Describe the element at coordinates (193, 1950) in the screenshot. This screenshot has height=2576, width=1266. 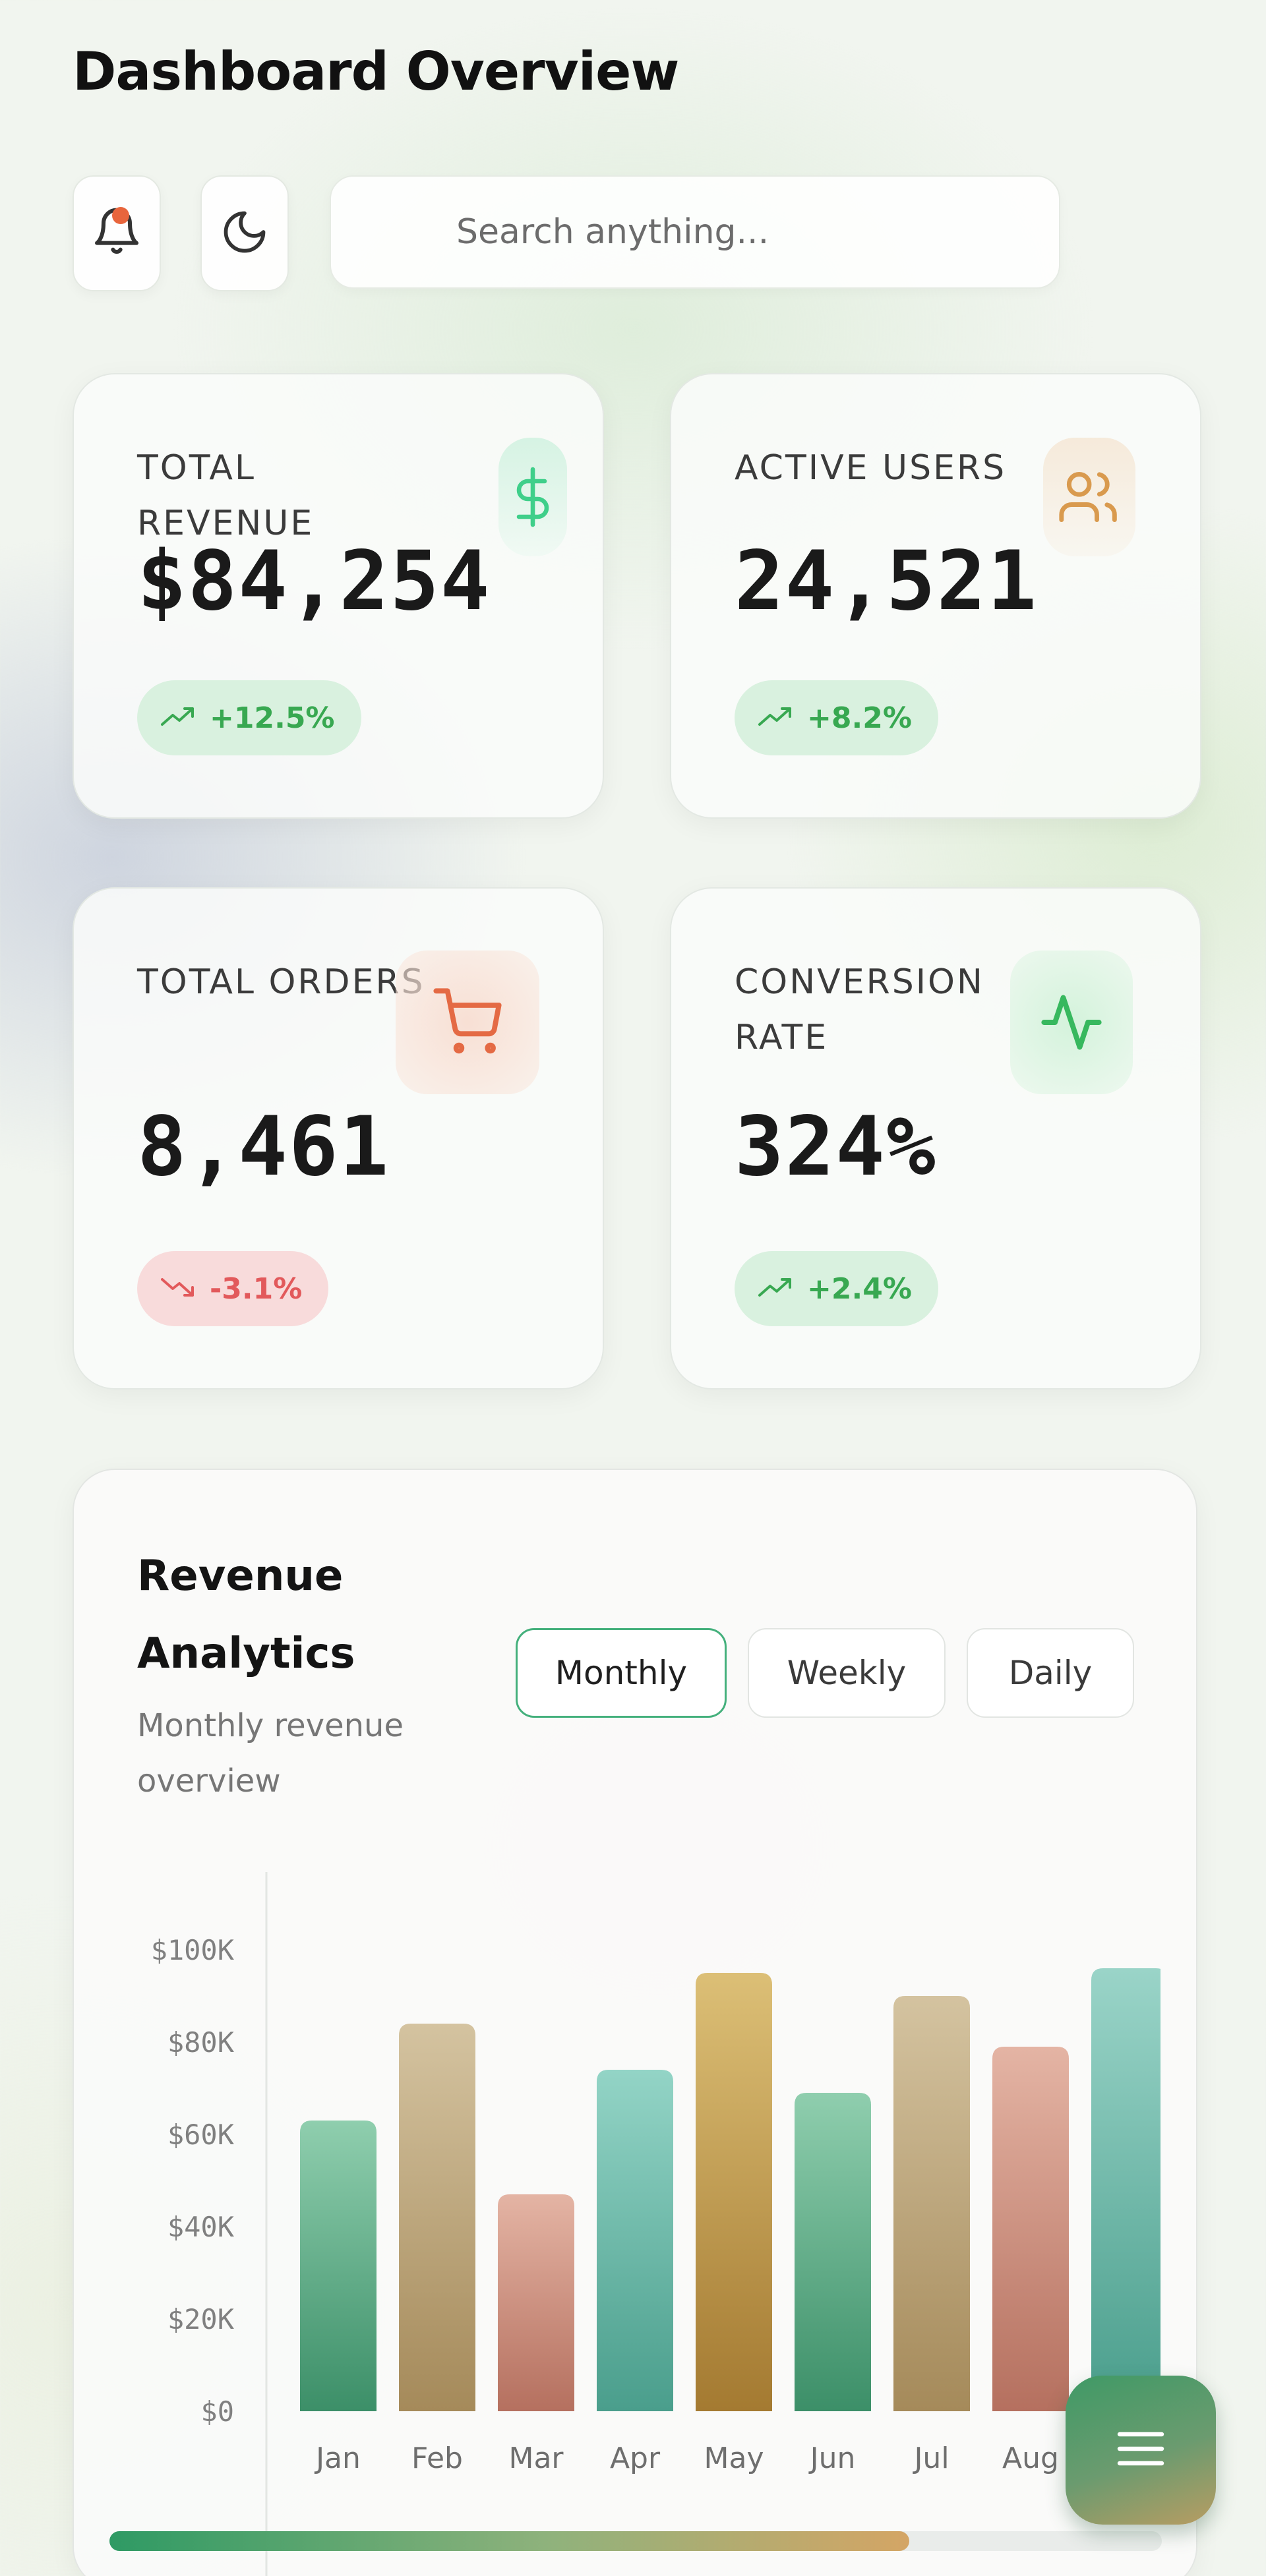
I see `y-tick-label: $100K` at that location.